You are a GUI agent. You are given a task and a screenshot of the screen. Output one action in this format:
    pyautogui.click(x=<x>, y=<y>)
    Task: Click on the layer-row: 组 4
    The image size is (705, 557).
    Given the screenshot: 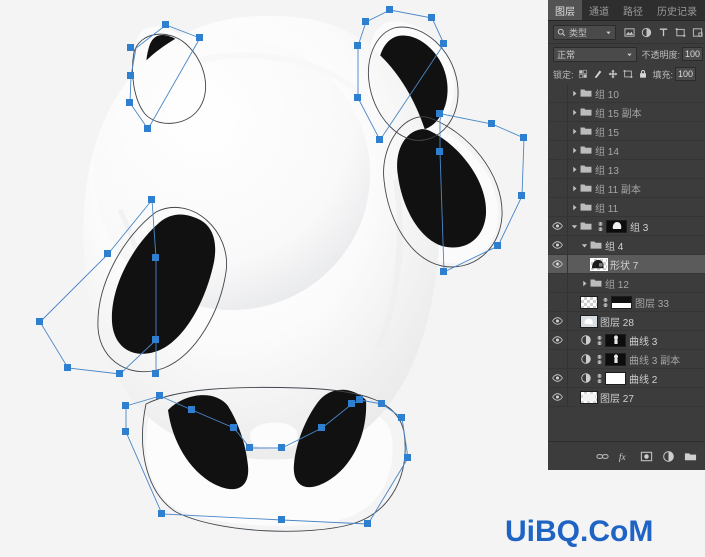 What is the action you would take?
    pyautogui.click(x=626, y=245)
    